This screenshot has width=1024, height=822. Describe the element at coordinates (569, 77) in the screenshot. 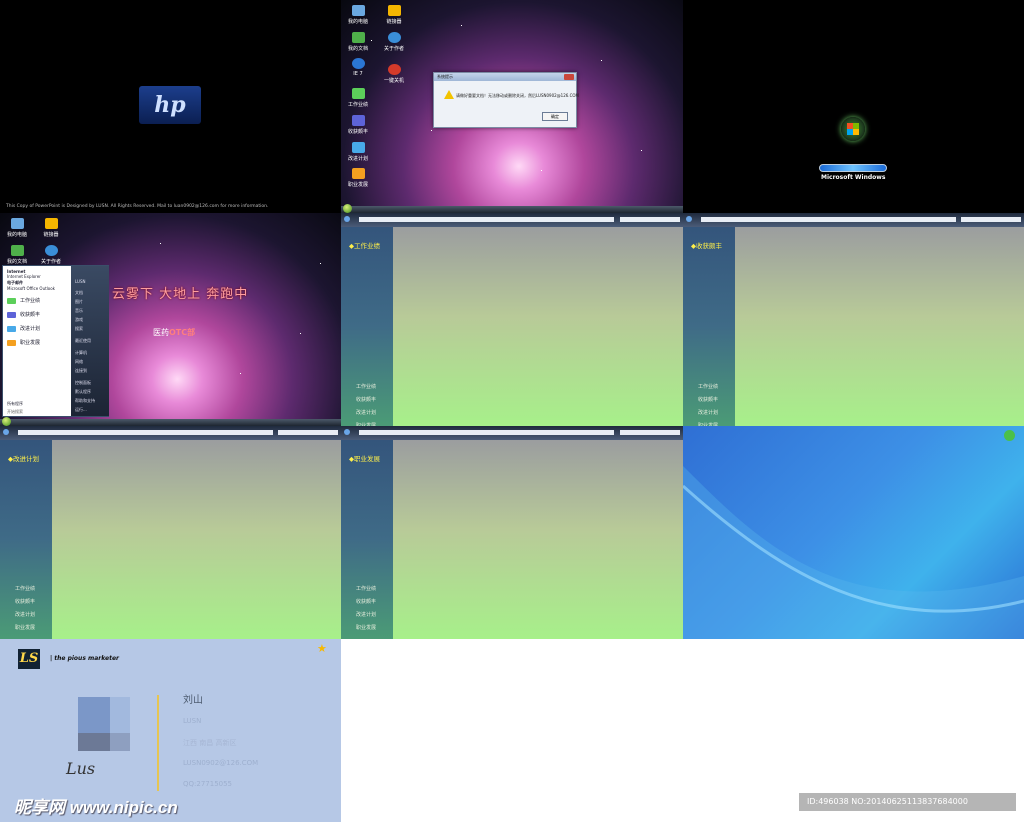

I see `close-icon` at that location.